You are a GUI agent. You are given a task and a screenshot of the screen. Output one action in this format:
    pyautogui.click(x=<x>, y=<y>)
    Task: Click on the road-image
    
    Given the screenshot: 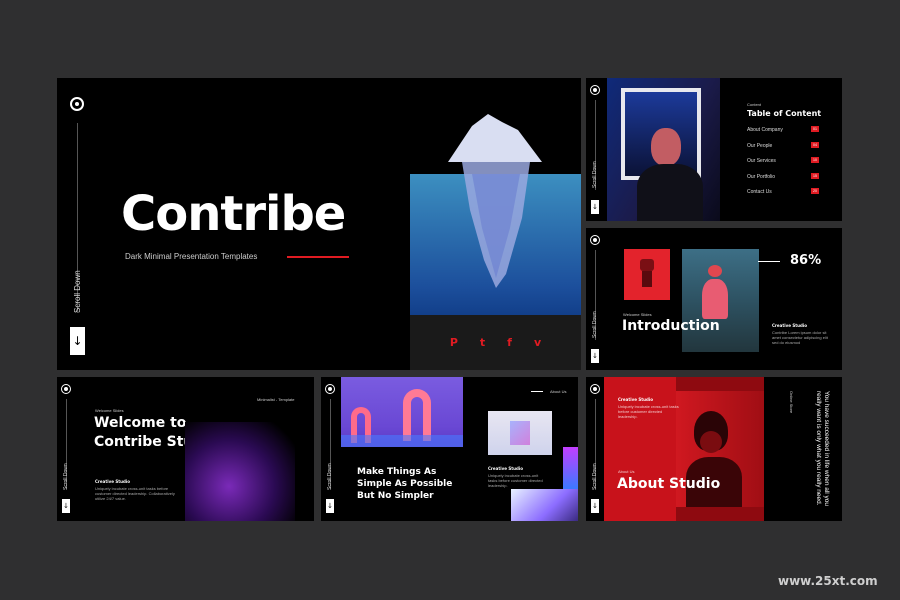 What is the action you would take?
    pyautogui.click(x=720, y=300)
    